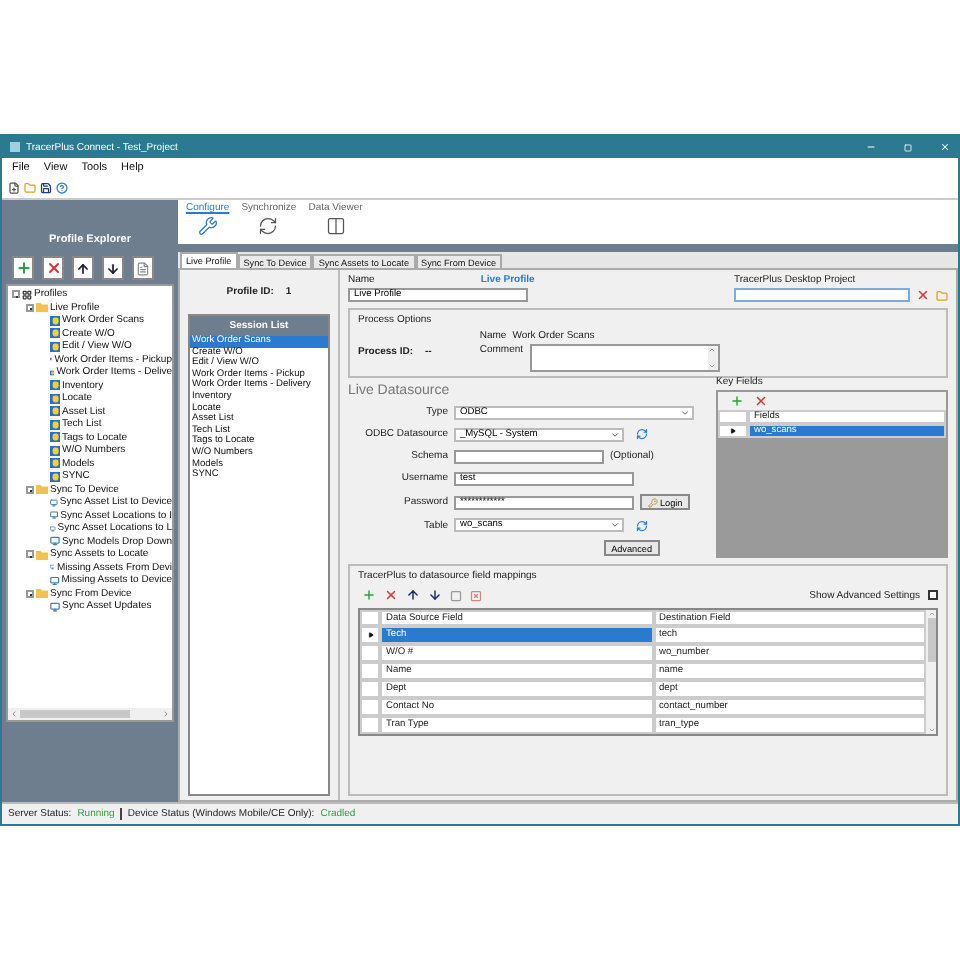 Image resolution: width=960 pixels, height=960 pixels. What do you see at coordinates (931, 672) in the screenshot?
I see `vertical-scrollbar` at bounding box center [931, 672].